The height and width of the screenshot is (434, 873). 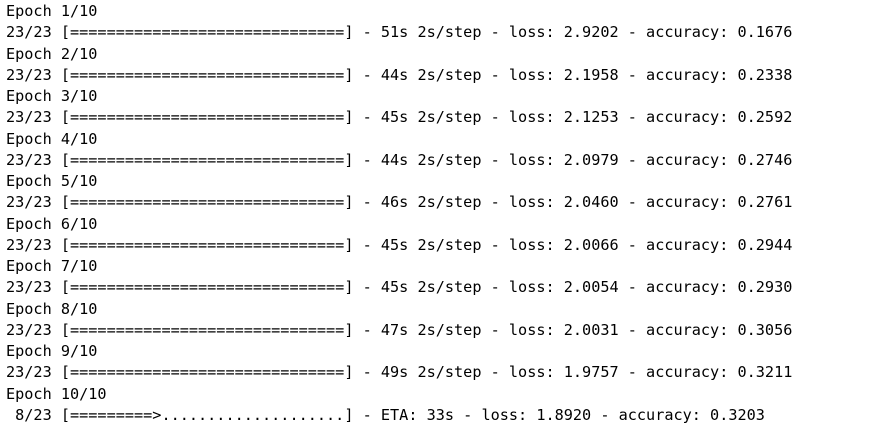 I want to click on epoch-header-line: Epoch 4/10, so click(x=52, y=138).